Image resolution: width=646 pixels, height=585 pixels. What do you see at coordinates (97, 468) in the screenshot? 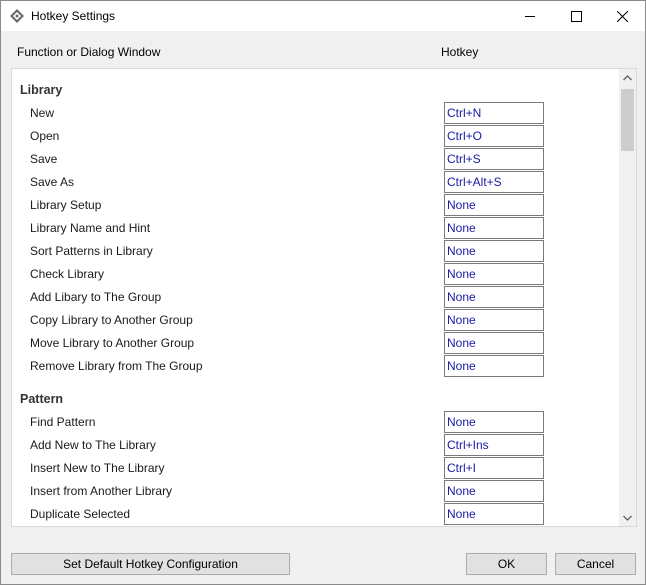
I see `row-label: Insert New to The Library` at bounding box center [97, 468].